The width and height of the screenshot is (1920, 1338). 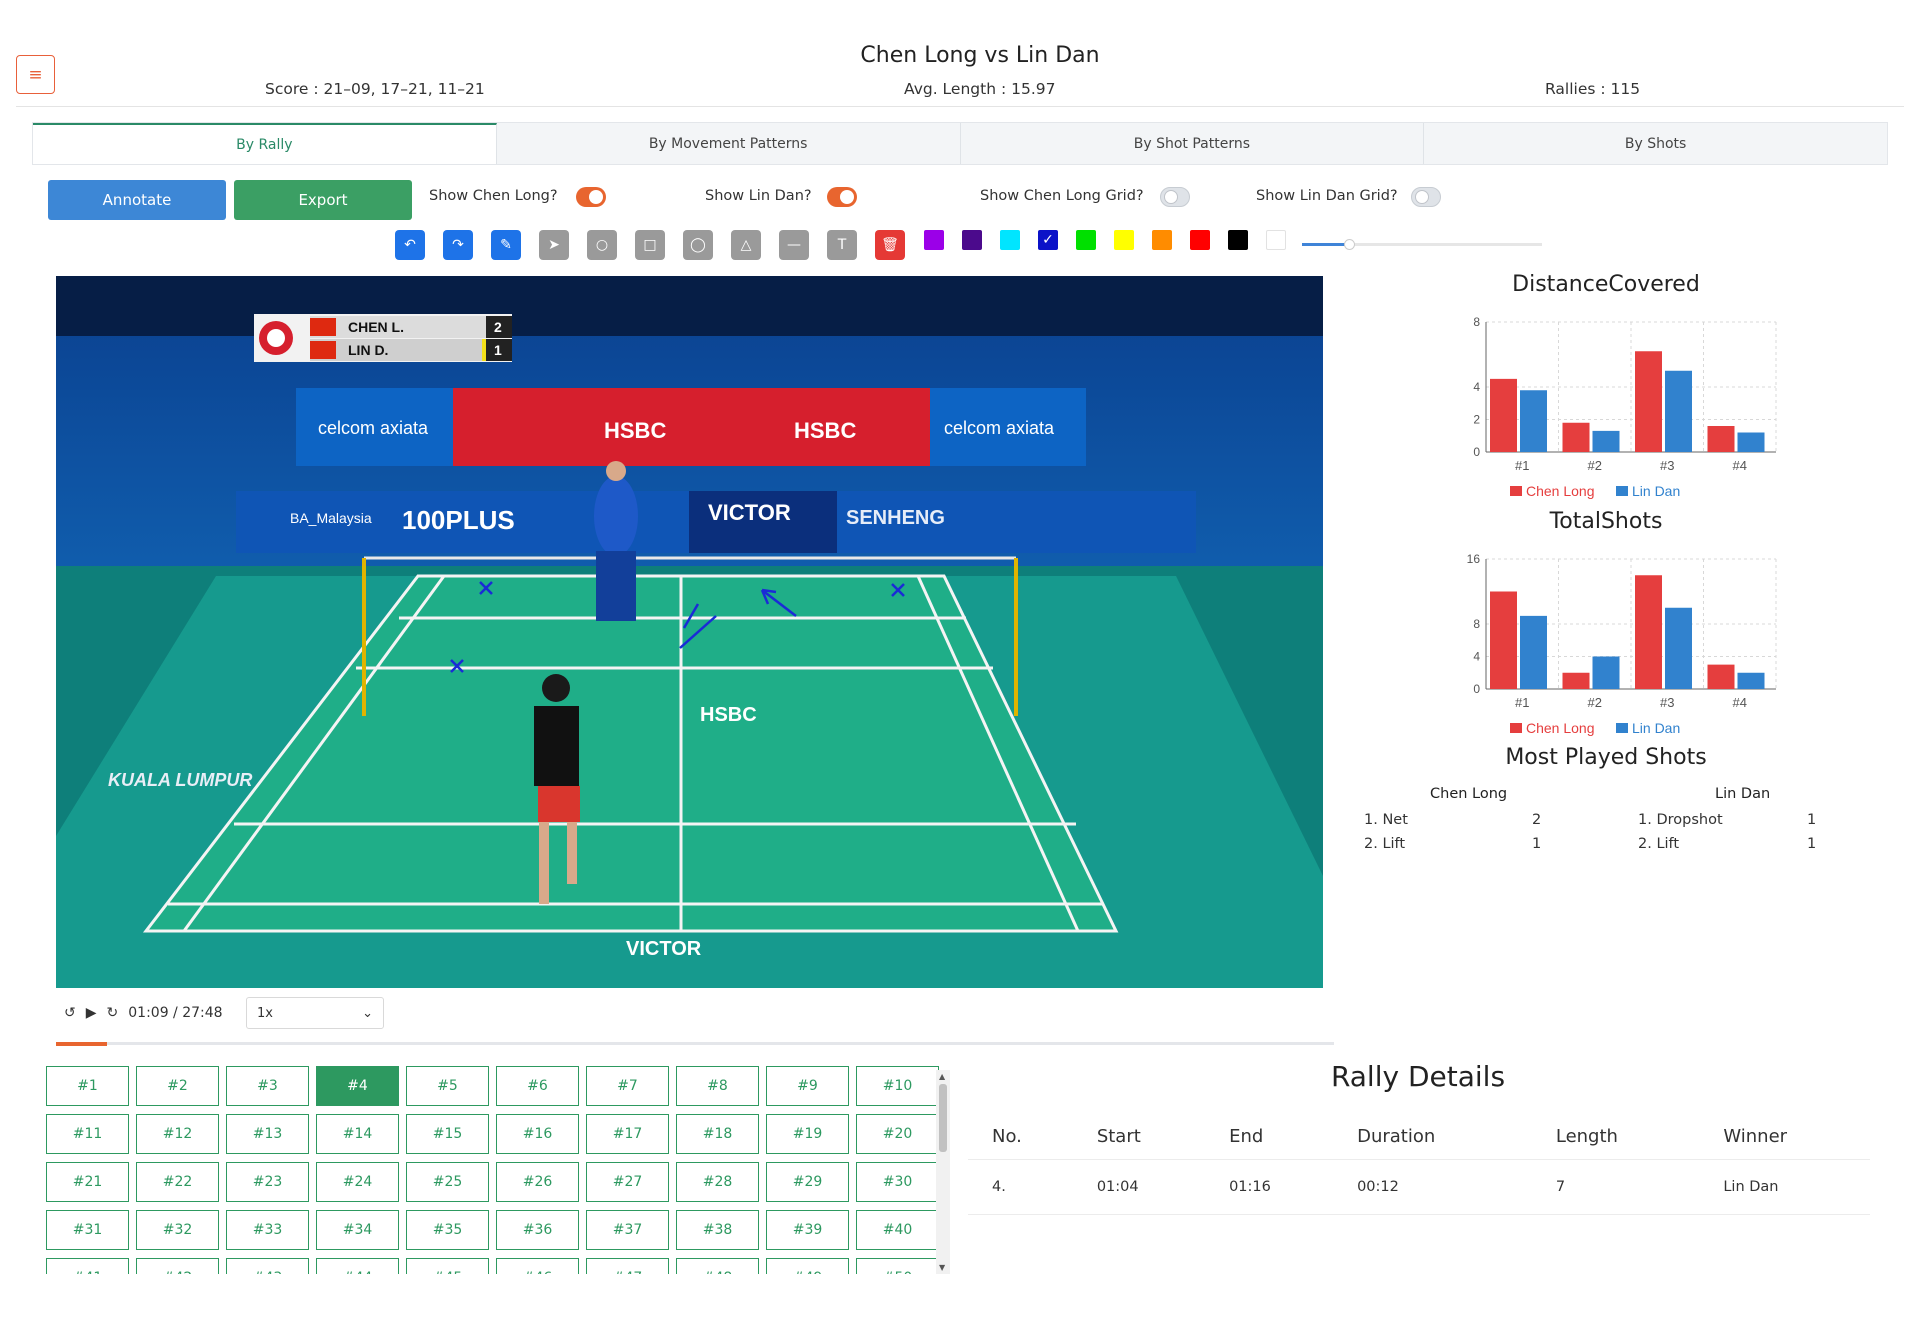 What do you see at coordinates (807, 1230) in the screenshot?
I see `rally-button: #39` at bounding box center [807, 1230].